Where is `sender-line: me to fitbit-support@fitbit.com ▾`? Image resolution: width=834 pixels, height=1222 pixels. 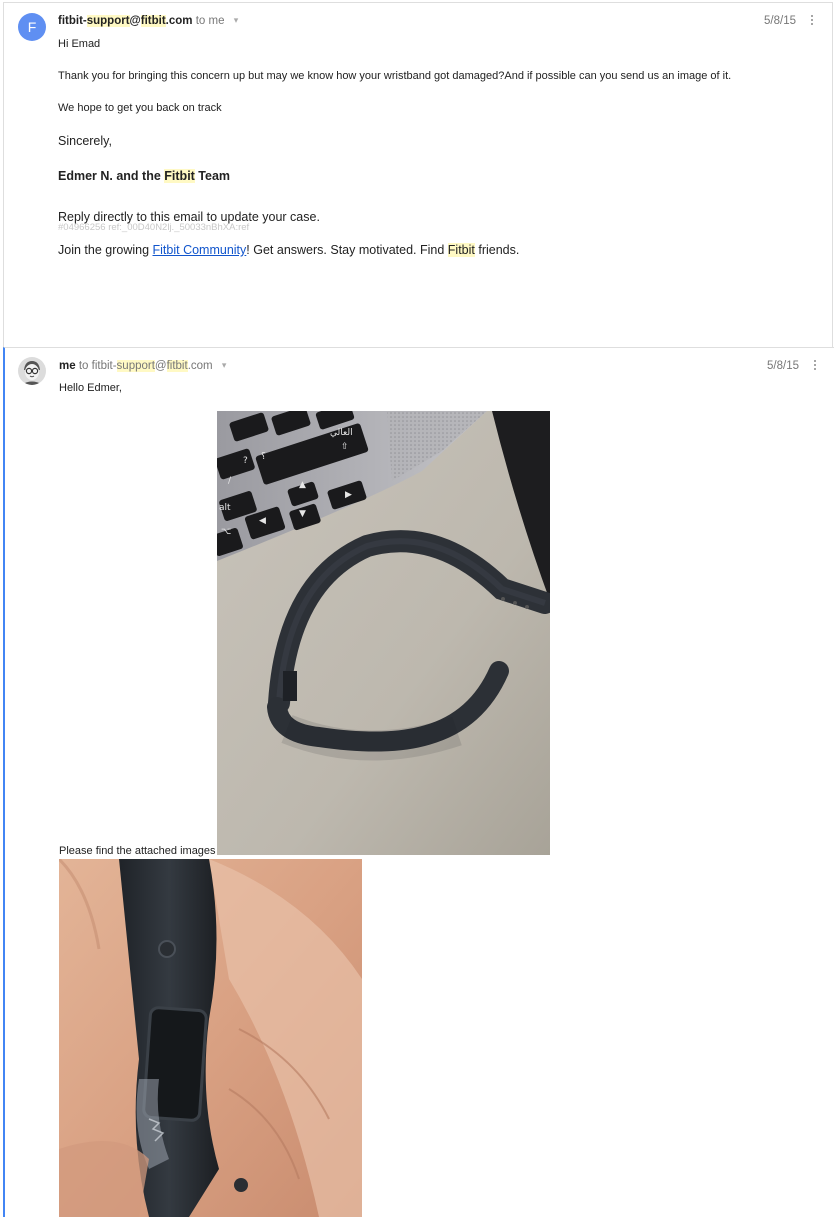 sender-line: me to fitbit-support@fitbit.com ▾ is located at coordinates (143, 366).